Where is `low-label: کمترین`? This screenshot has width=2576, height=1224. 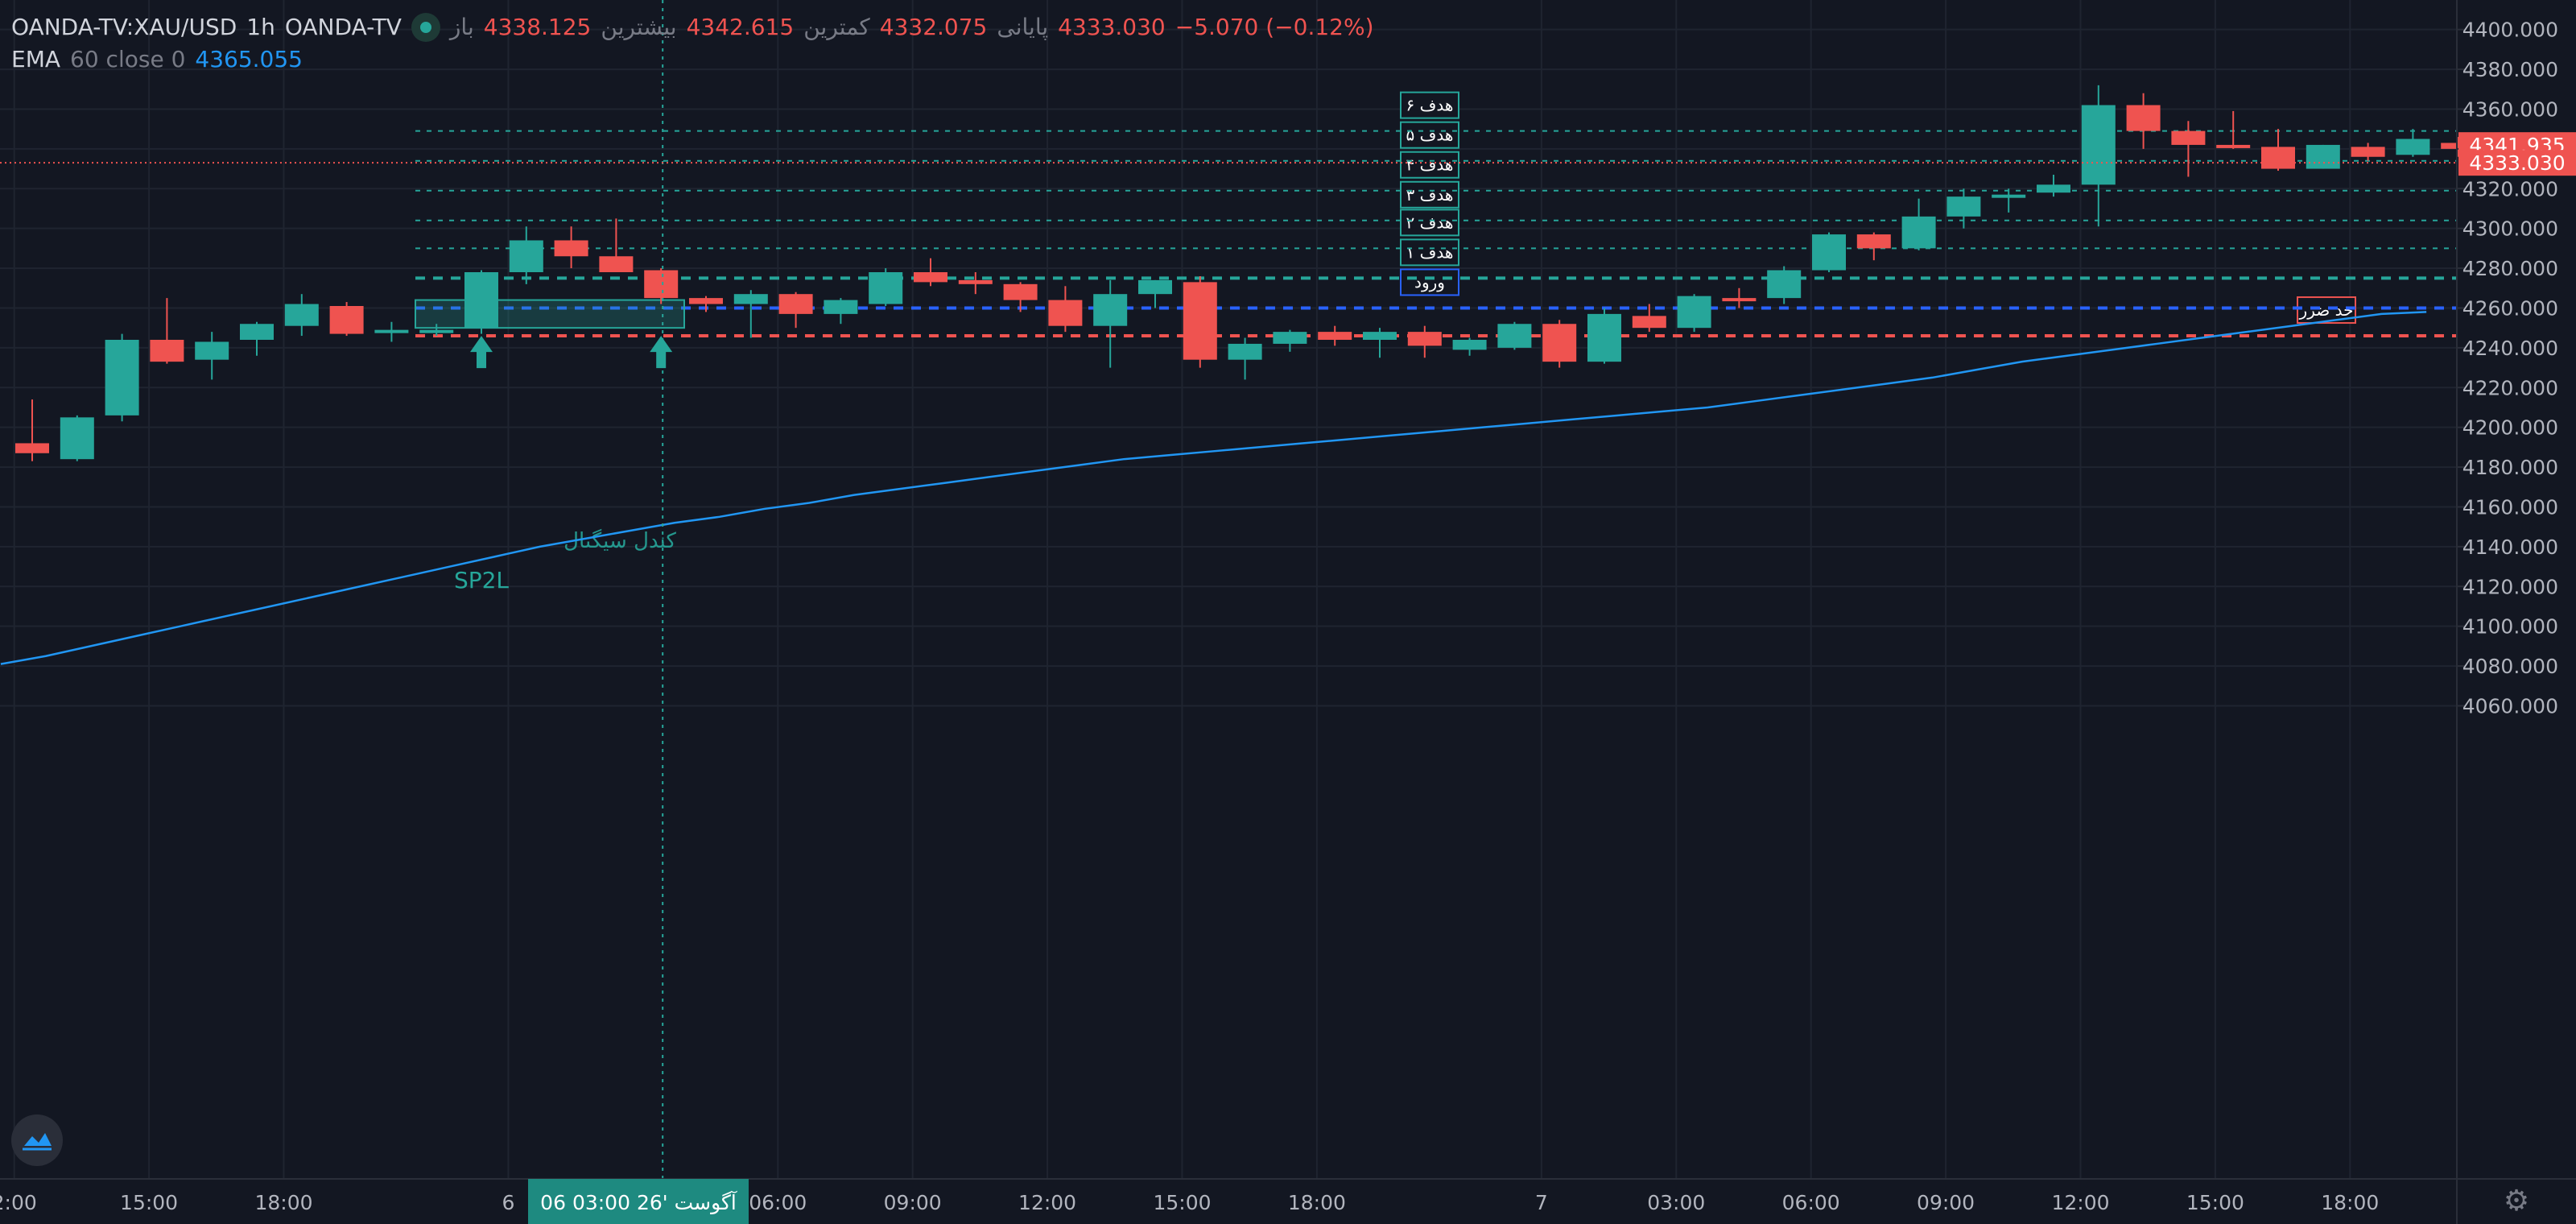
low-label: کمترین is located at coordinates (836, 27).